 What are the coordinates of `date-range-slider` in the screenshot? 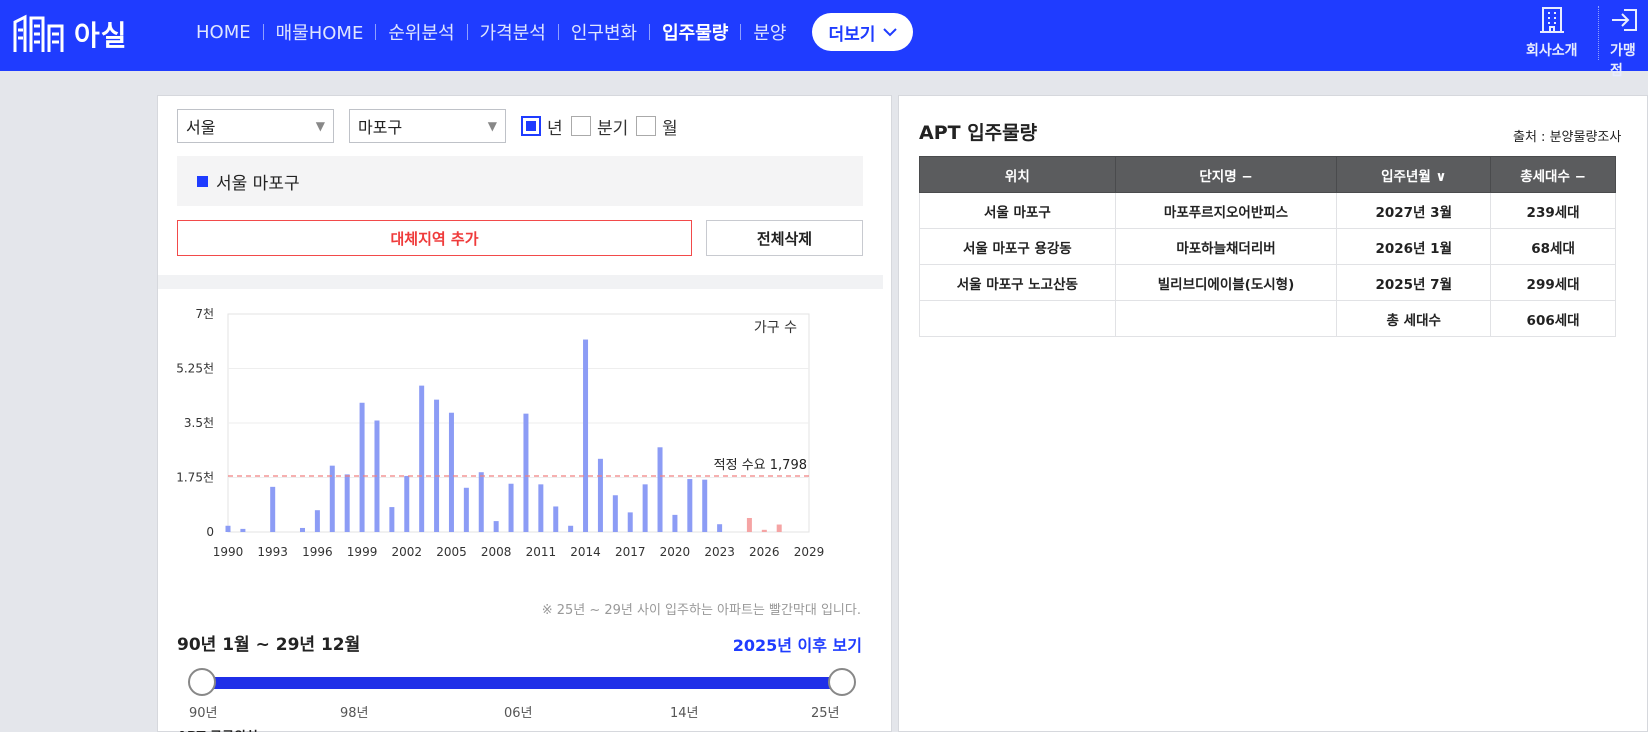 It's located at (522, 682).